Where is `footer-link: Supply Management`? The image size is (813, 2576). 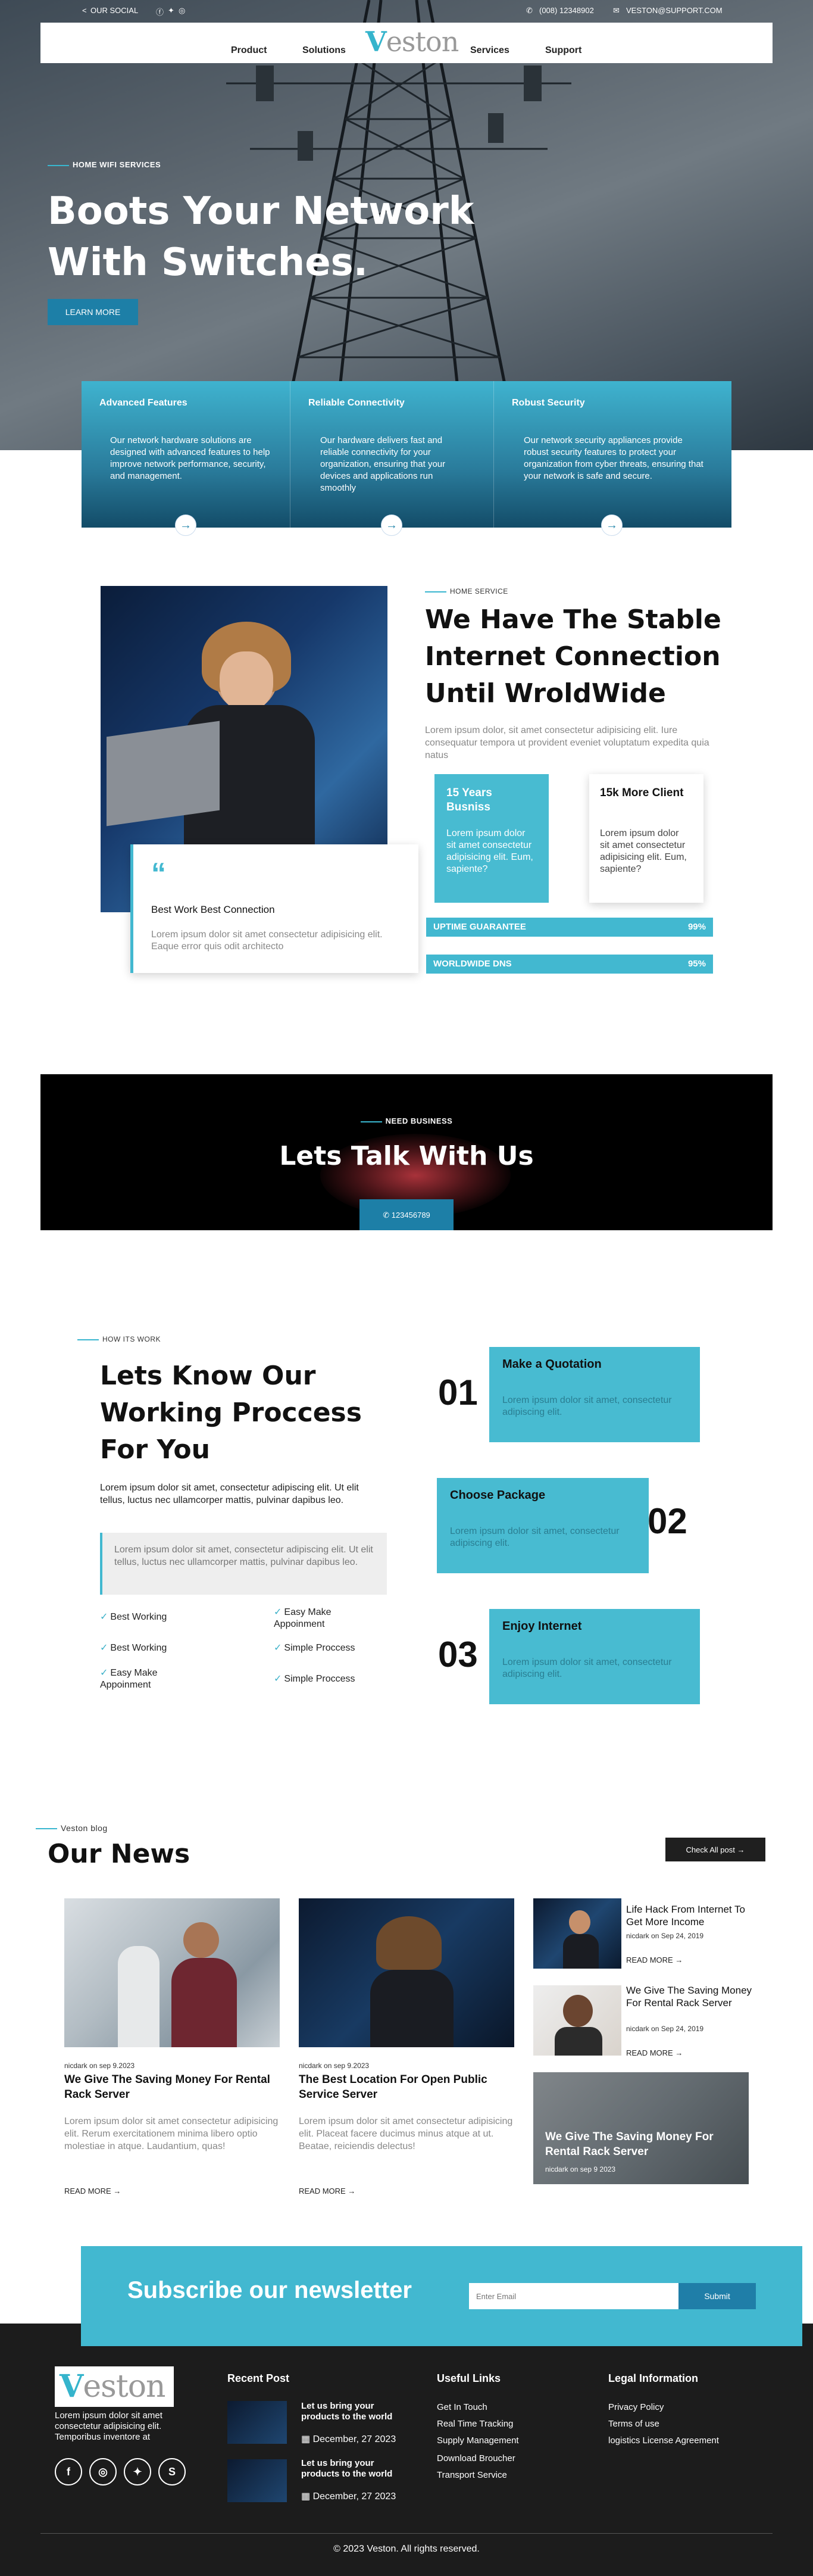 footer-link: Supply Management is located at coordinates (478, 2440).